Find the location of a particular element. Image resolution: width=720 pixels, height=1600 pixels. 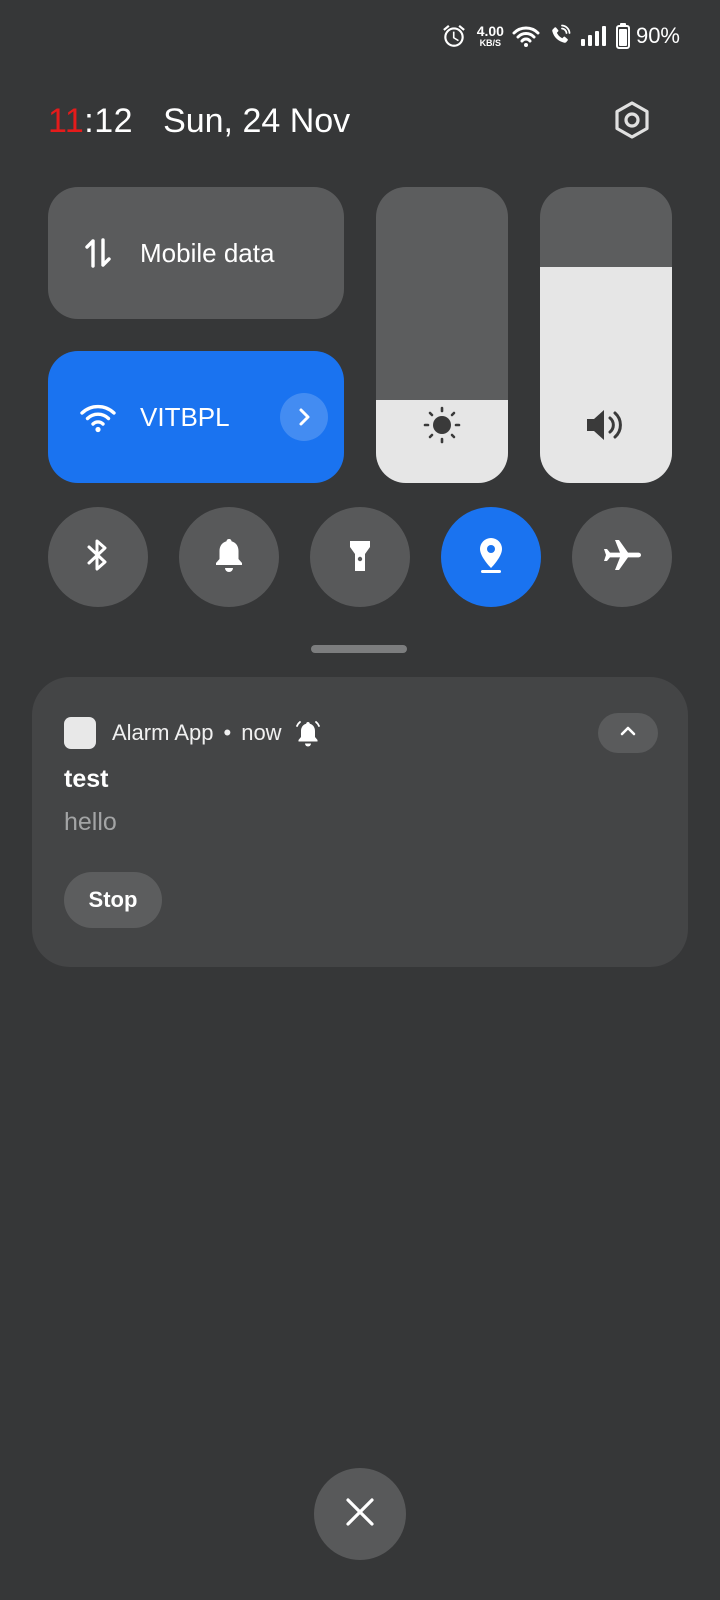

notification-app-name: Alarm App is located at coordinates (163, 732).